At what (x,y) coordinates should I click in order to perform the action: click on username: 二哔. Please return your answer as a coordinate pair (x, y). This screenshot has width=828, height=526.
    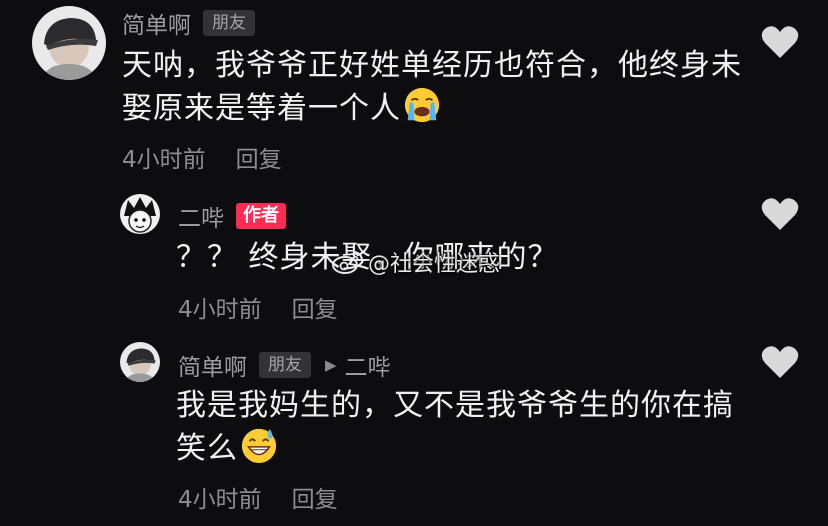
    Looking at the image, I should click on (201, 216).